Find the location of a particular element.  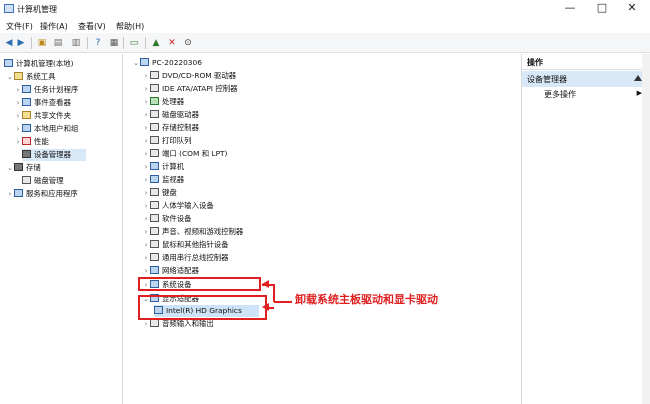

sound-icon is located at coordinates (154, 231).